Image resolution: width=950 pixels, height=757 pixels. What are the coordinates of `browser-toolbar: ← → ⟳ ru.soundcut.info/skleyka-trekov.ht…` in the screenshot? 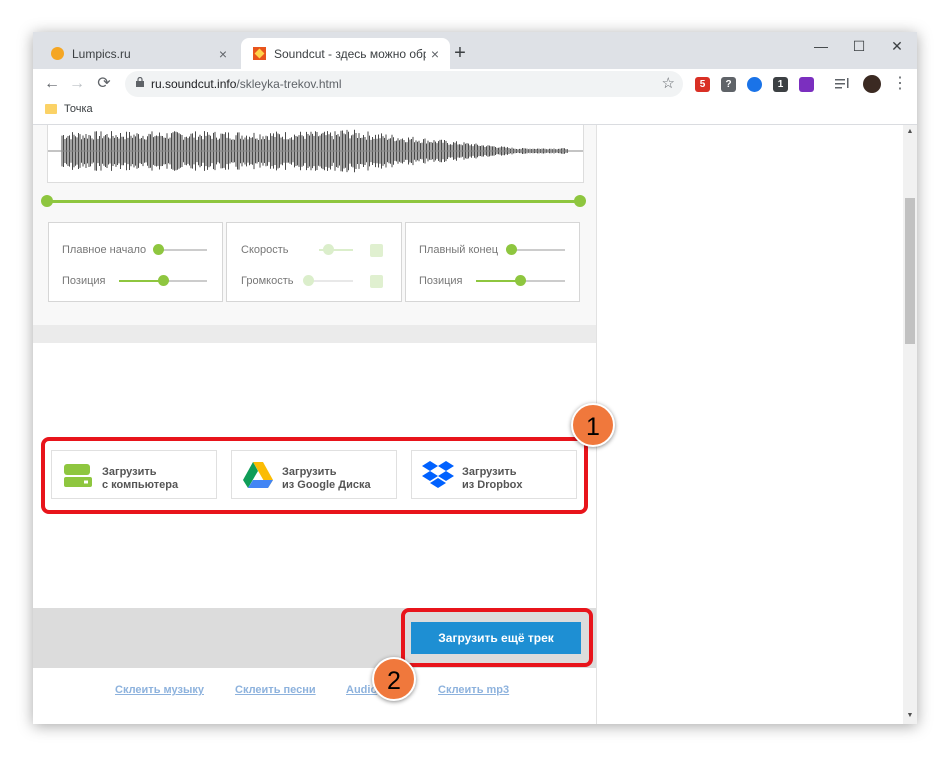 It's located at (475, 83).